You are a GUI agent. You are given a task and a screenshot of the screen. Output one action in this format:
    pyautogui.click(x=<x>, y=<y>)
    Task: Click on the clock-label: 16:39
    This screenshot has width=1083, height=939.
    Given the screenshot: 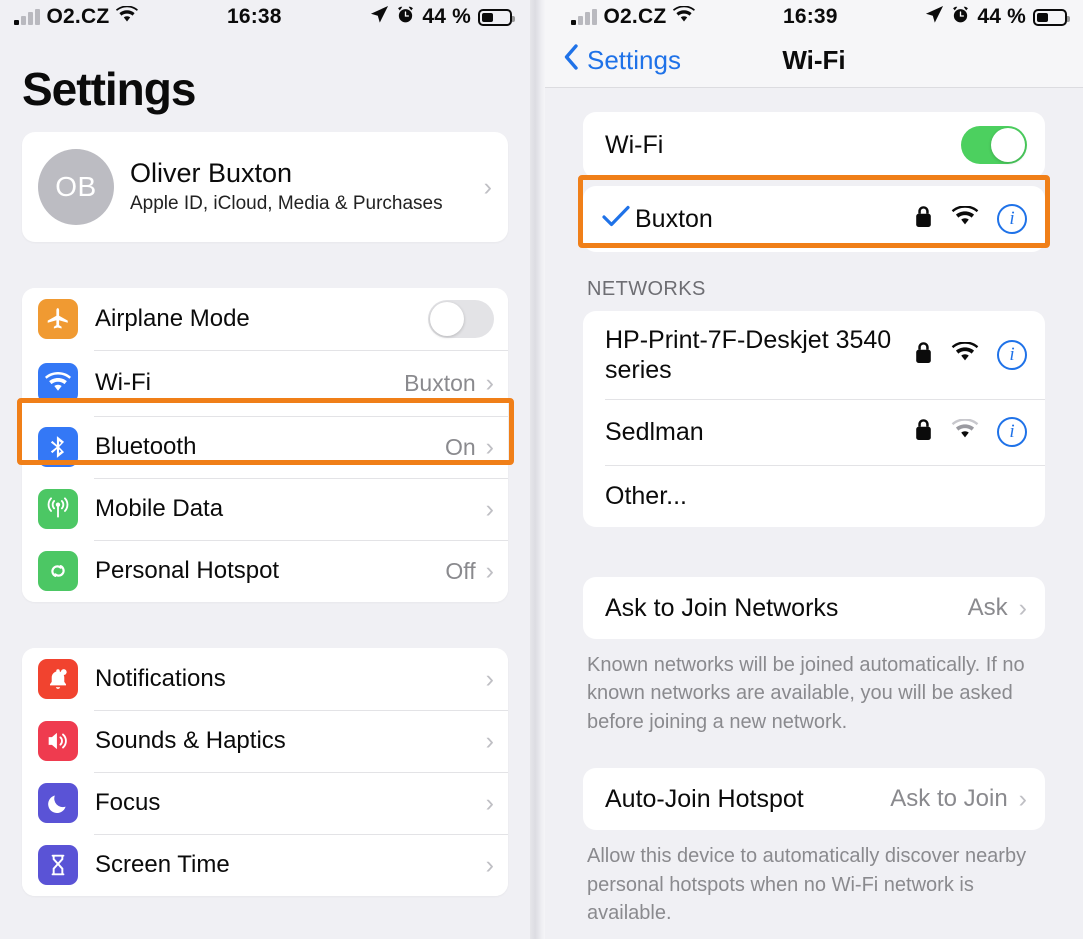 What is the action you would take?
    pyautogui.click(x=810, y=16)
    